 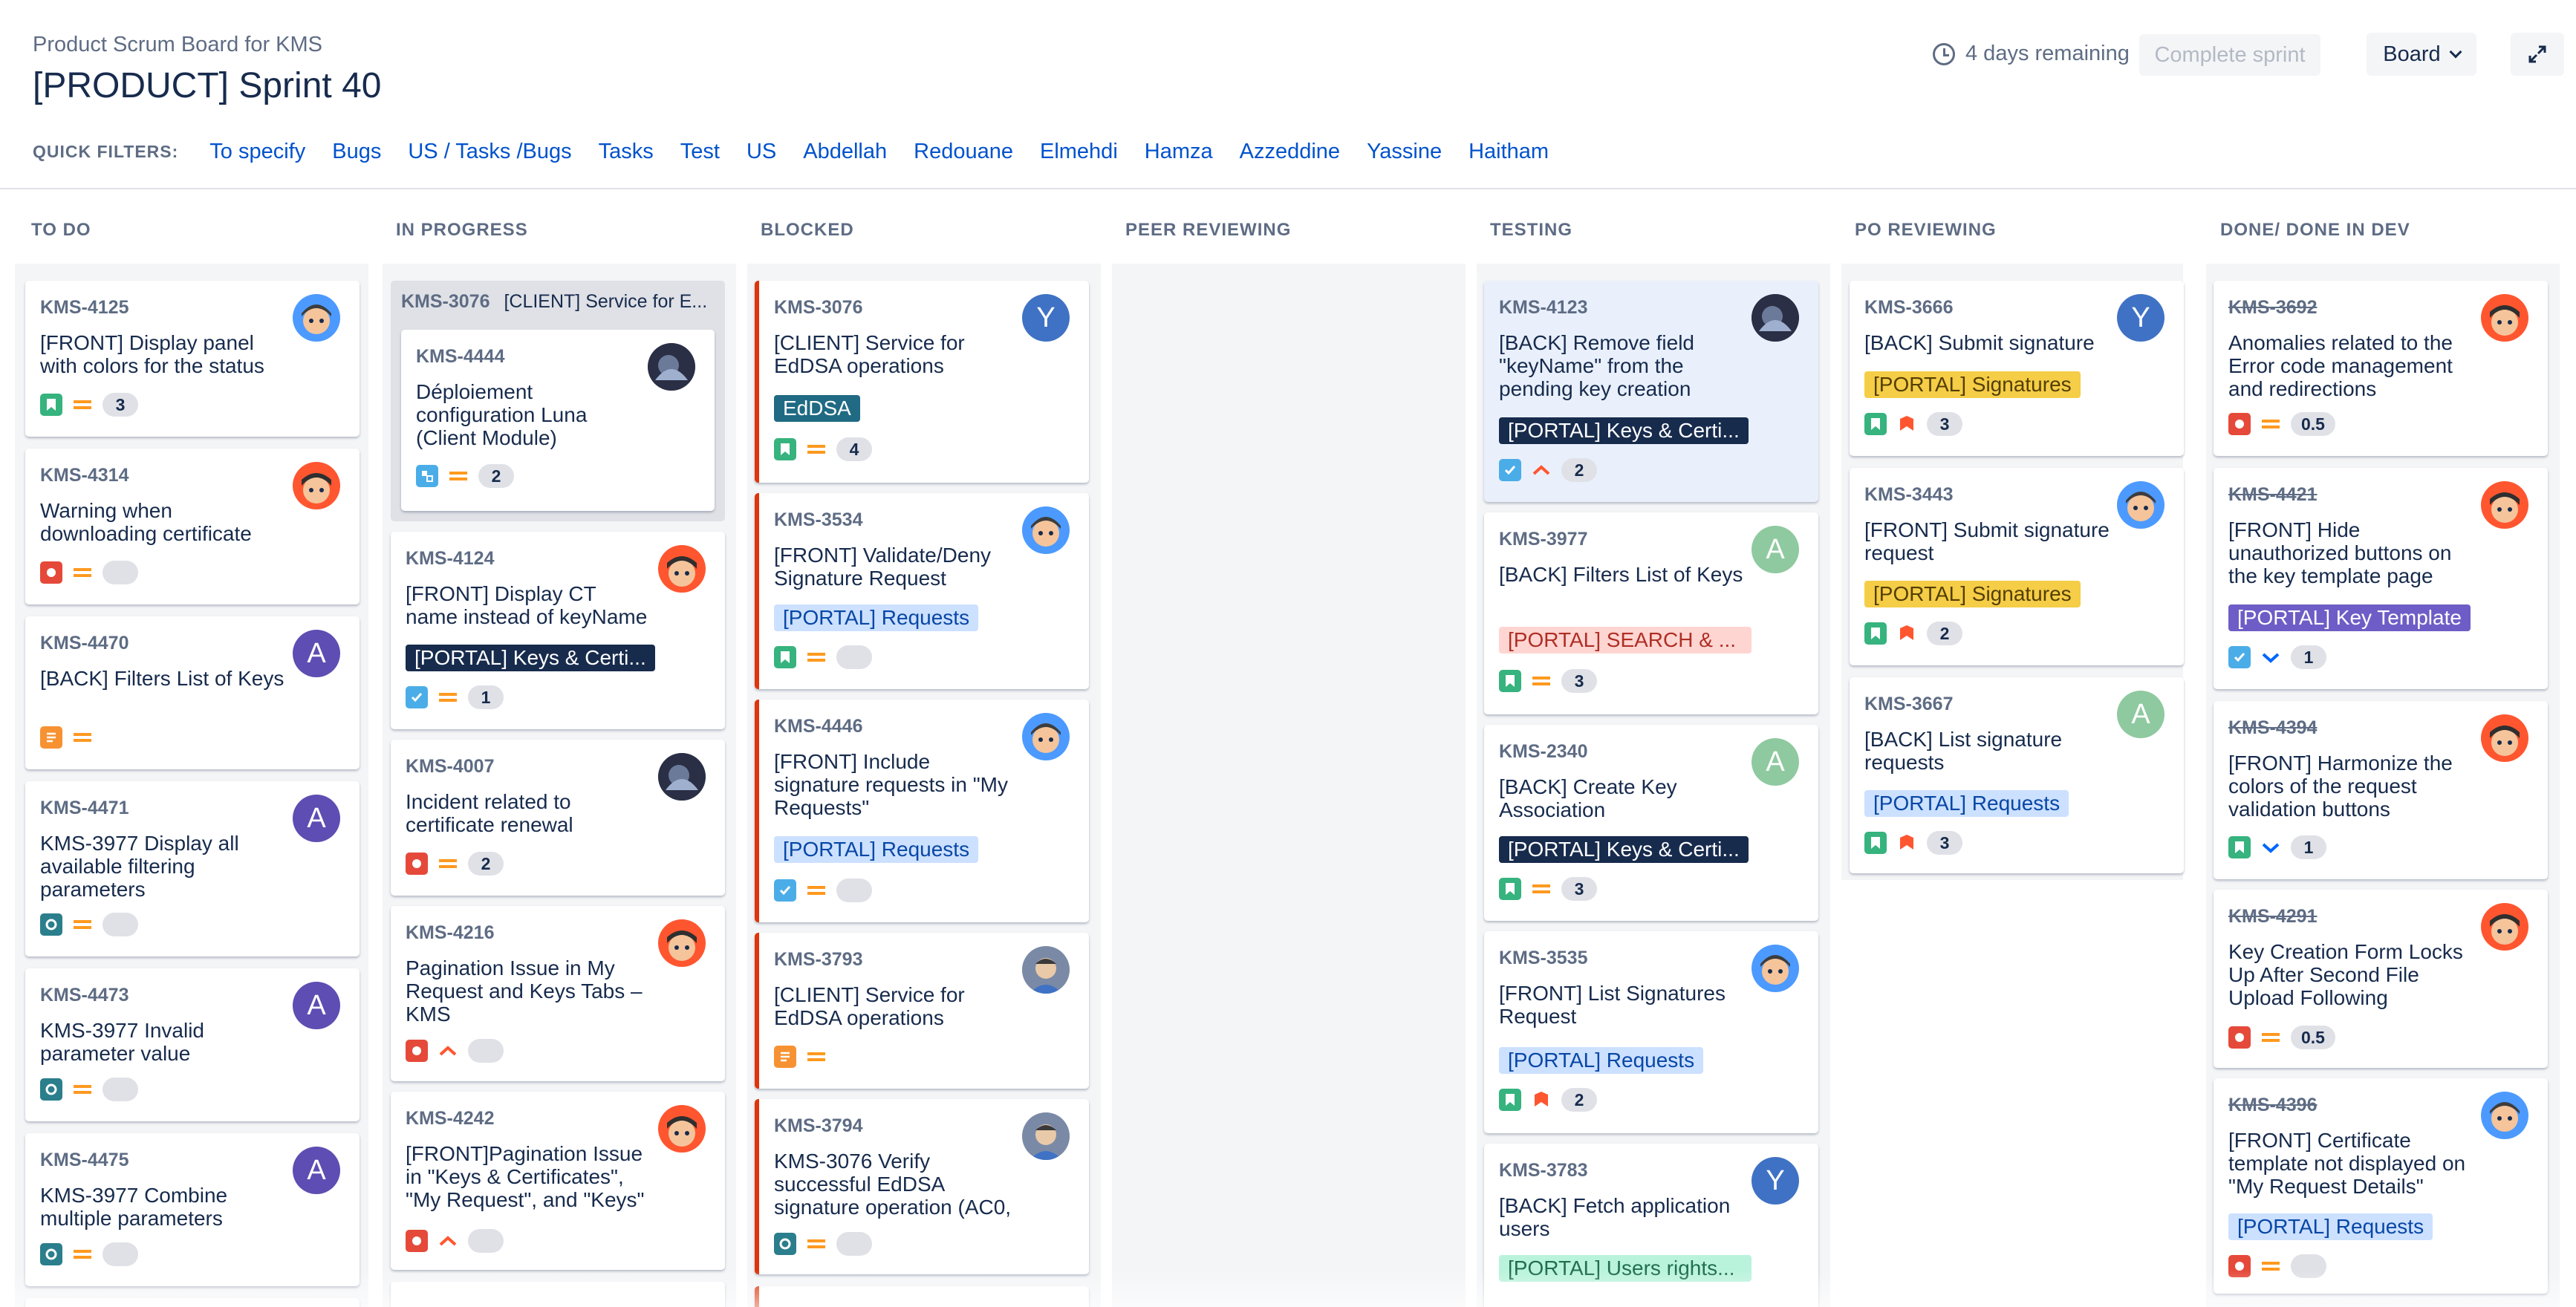 What do you see at coordinates (818, 308) in the screenshot?
I see `issue-key: KMS-3076` at bounding box center [818, 308].